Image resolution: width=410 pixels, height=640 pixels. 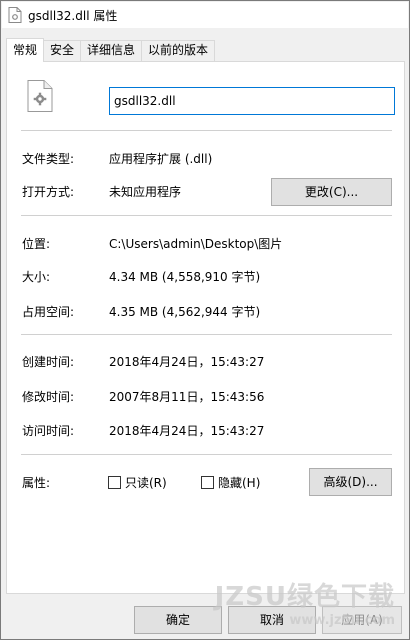 What do you see at coordinates (48, 192) in the screenshot?
I see `opens-with-label: 打开方式:` at bounding box center [48, 192].